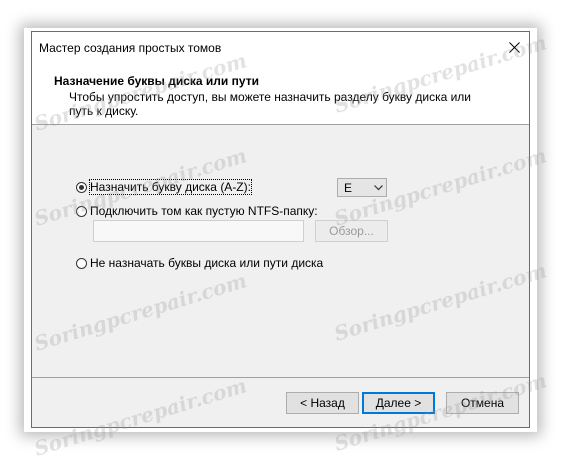 This screenshot has width=564, height=461. I want to click on back-button: < Назад, so click(322, 403).